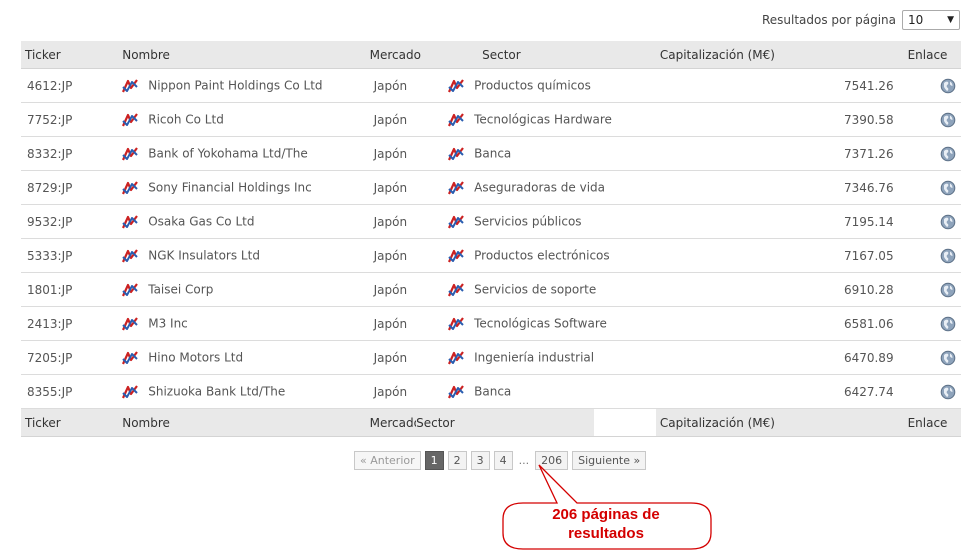 Image resolution: width=974 pixels, height=551 pixels. What do you see at coordinates (180, 289) in the screenshot?
I see `company-name-link: Taisei Corp` at bounding box center [180, 289].